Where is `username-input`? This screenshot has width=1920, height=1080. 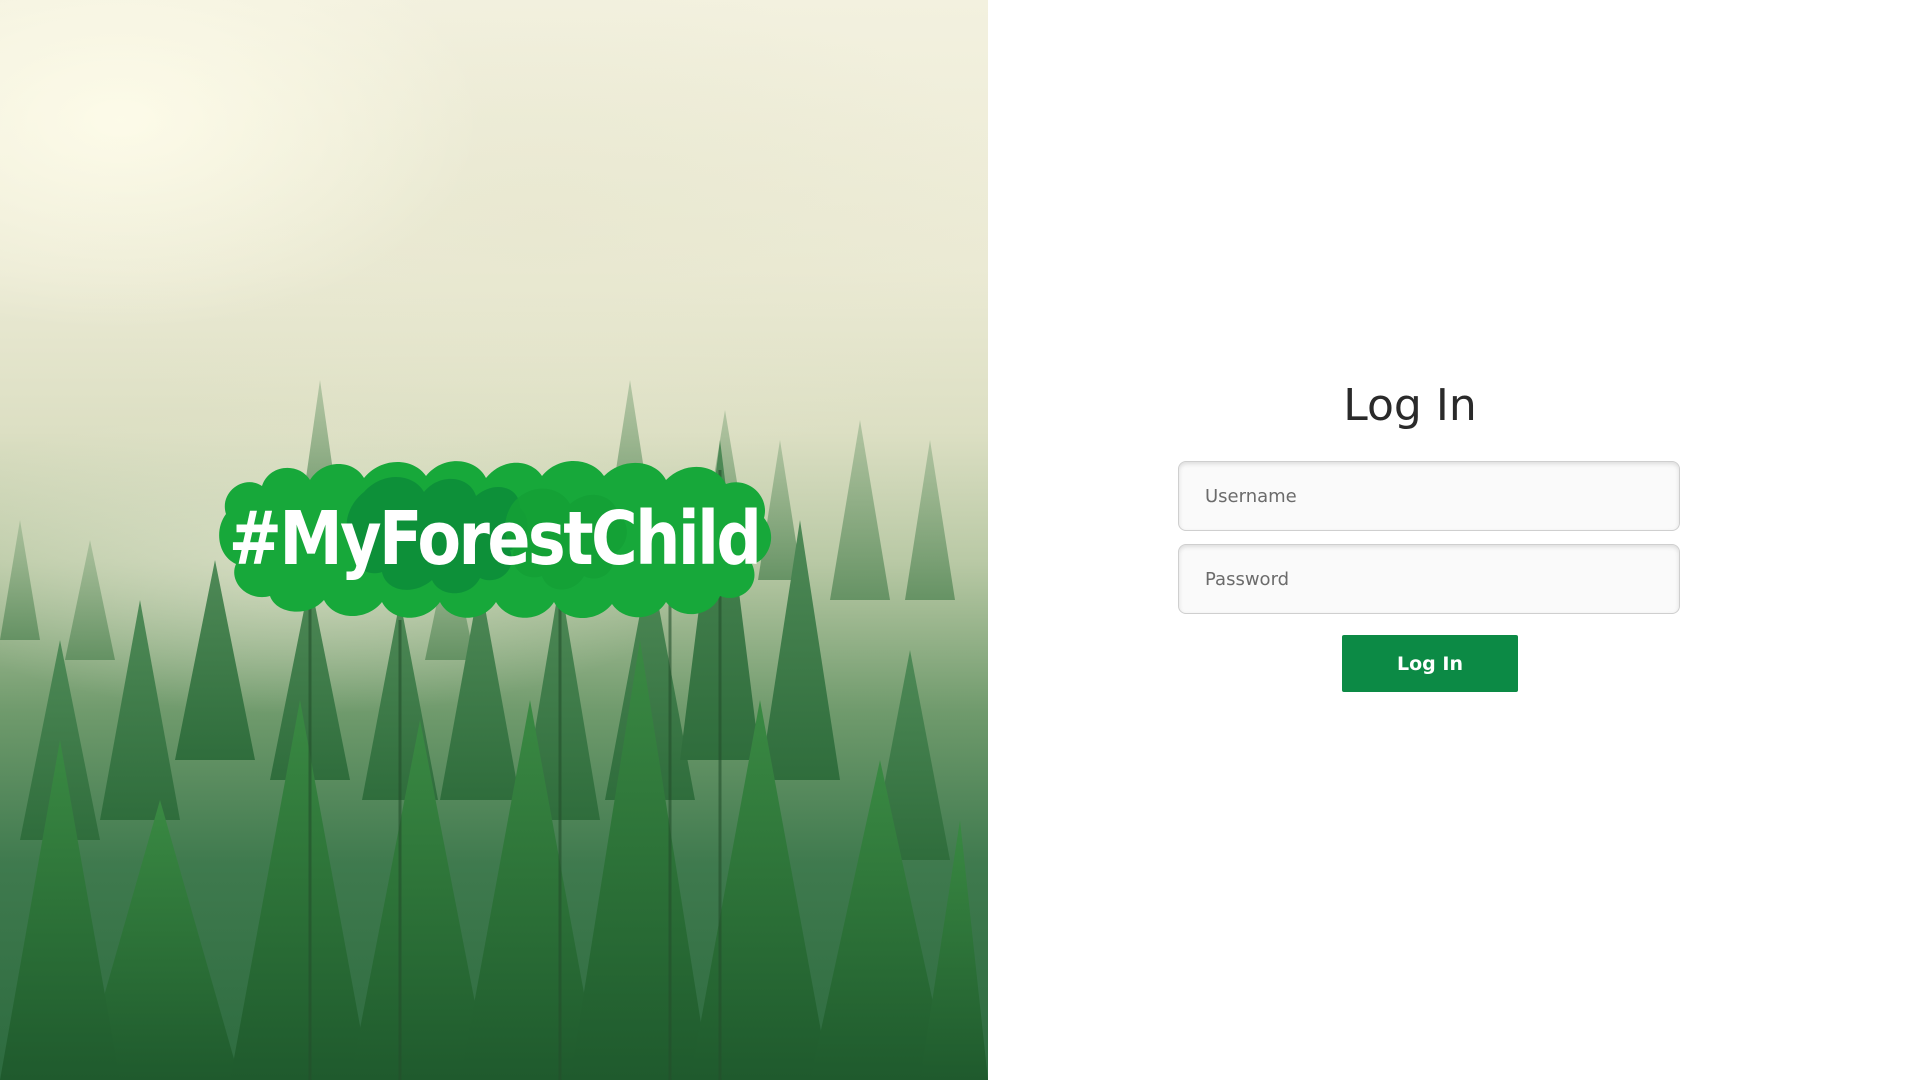 username-input is located at coordinates (1429, 496).